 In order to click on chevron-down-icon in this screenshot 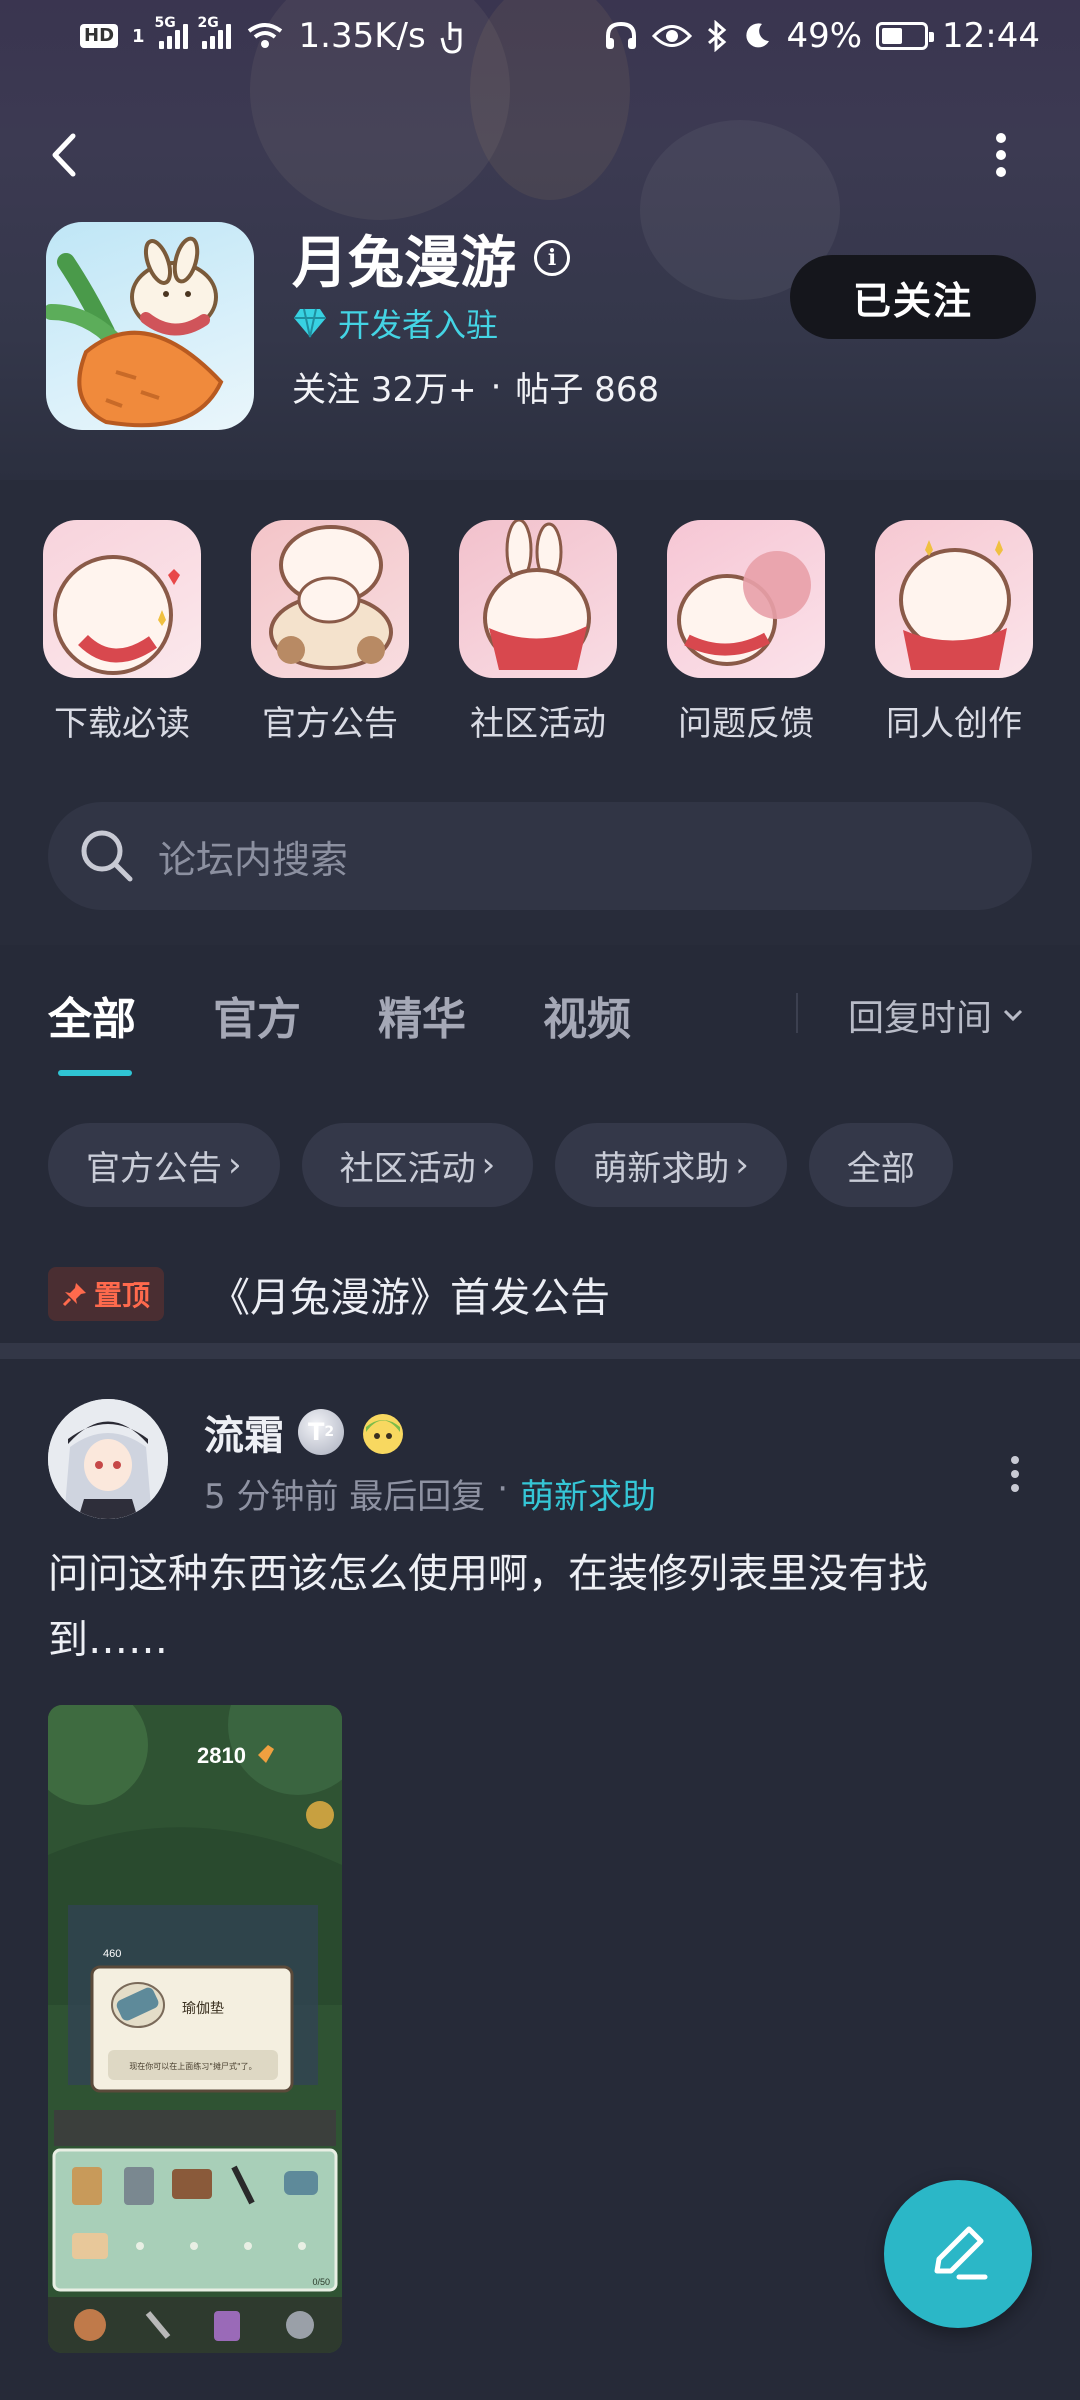, I will do `click(1013, 1015)`.